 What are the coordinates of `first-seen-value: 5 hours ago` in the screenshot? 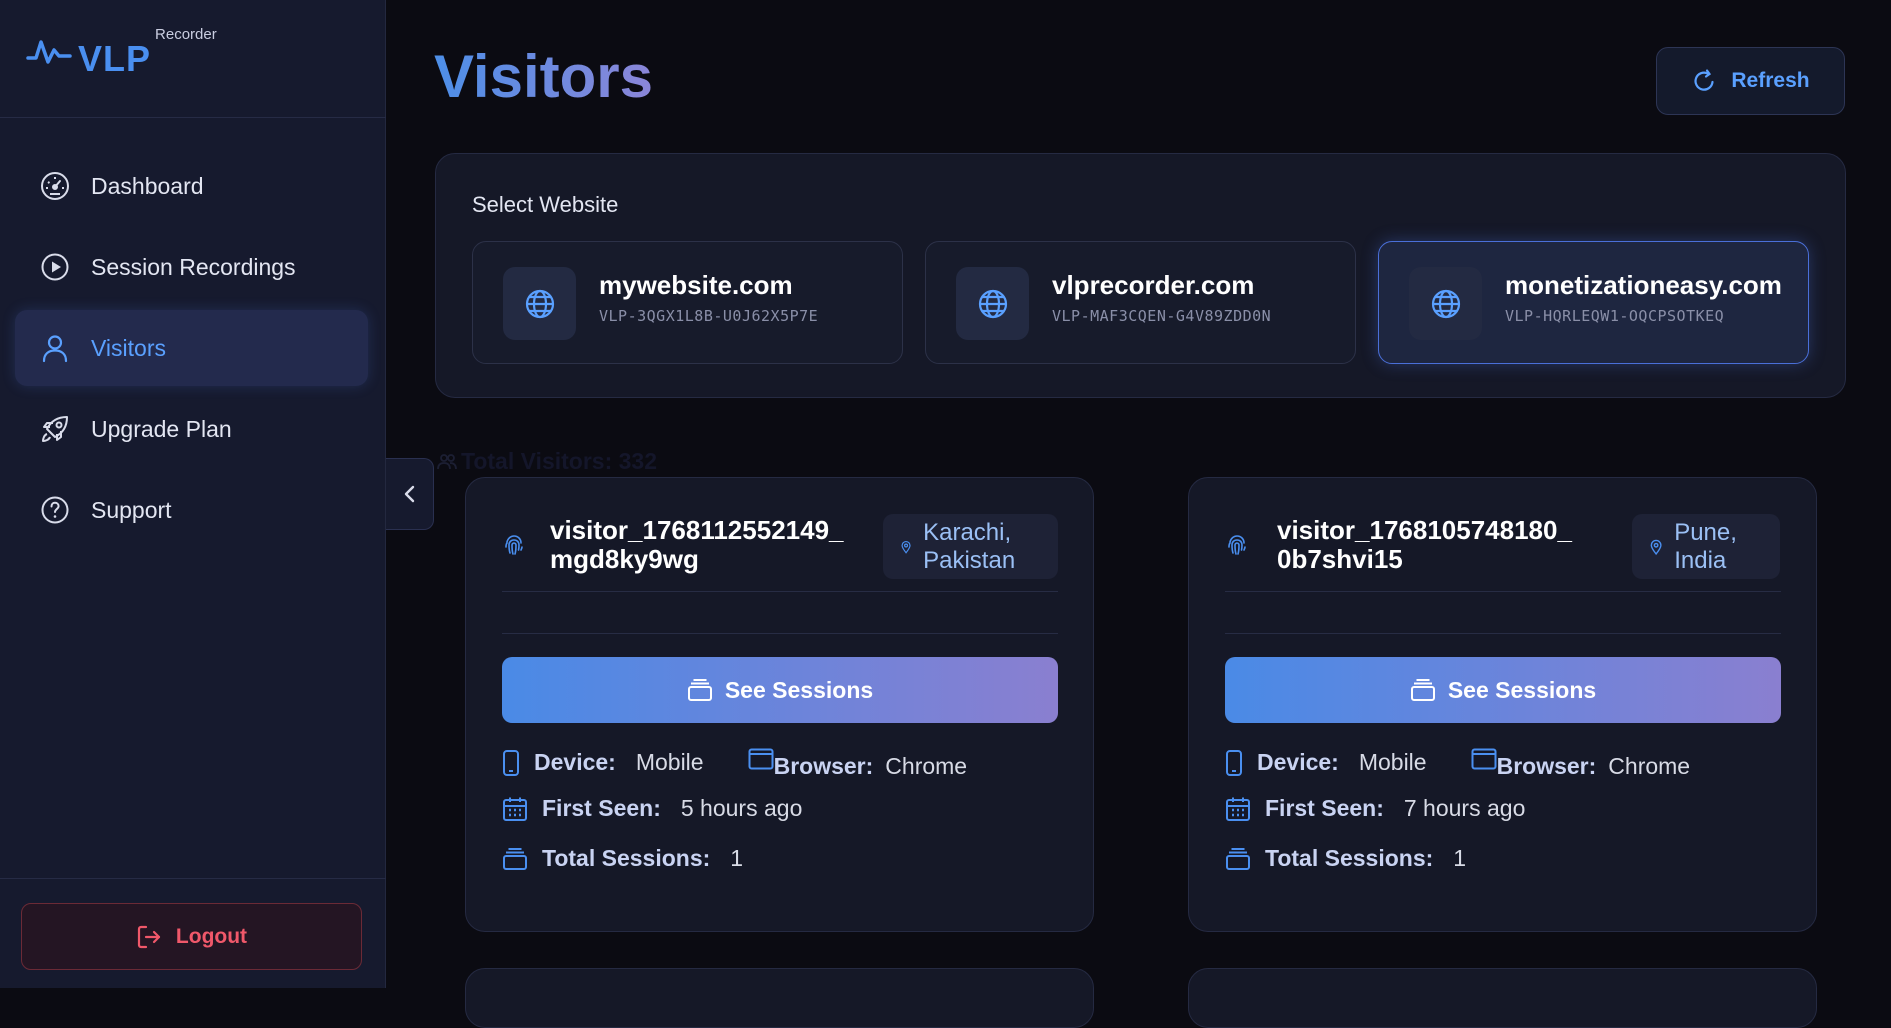 It's located at (741, 808).